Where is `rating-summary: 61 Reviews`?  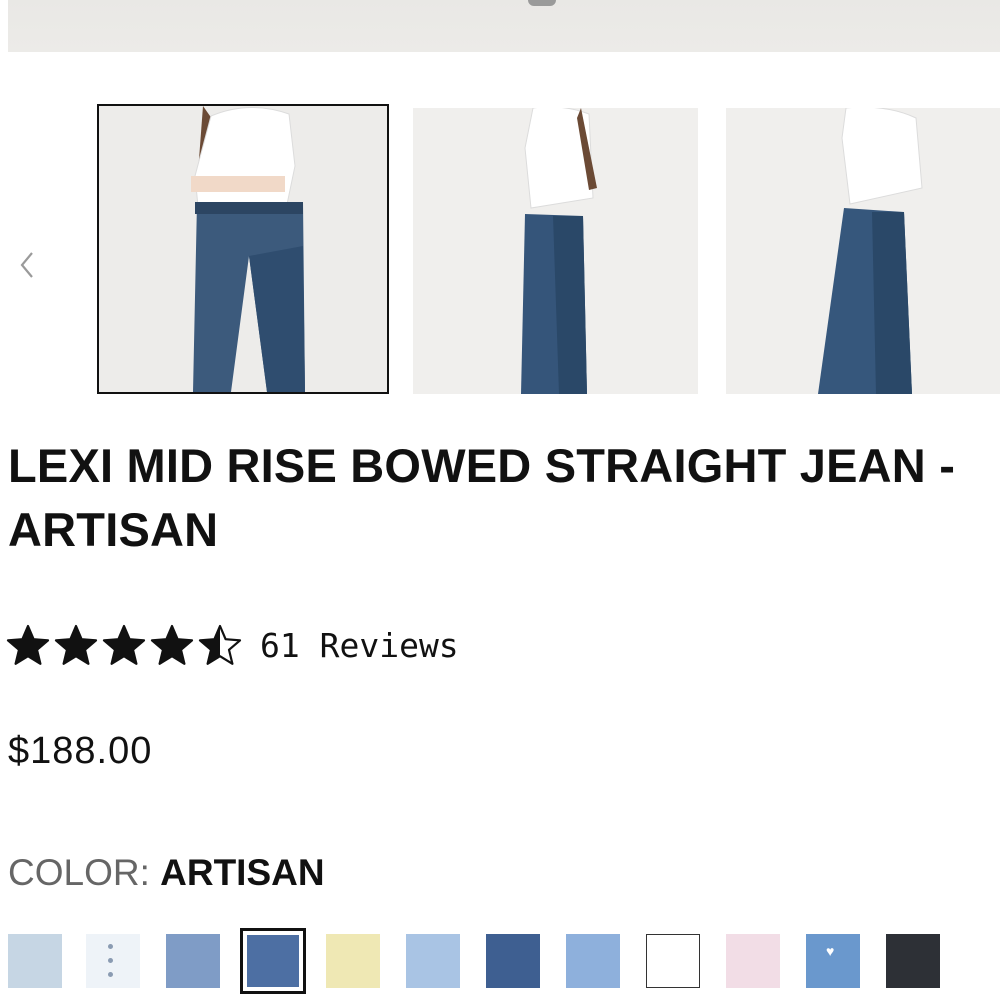 rating-summary: 61 Reviews is located at coordinates (232, 645).